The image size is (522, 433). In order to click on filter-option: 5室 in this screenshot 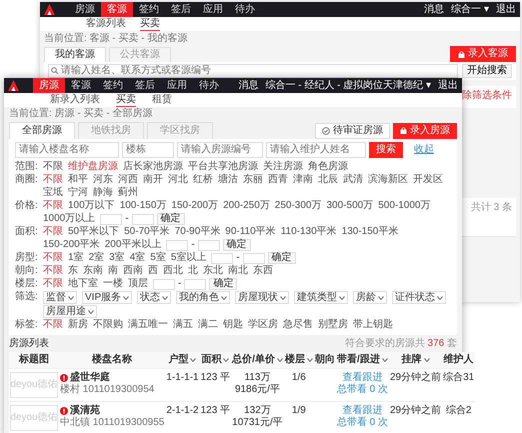, I will do `click(158, 258)`.